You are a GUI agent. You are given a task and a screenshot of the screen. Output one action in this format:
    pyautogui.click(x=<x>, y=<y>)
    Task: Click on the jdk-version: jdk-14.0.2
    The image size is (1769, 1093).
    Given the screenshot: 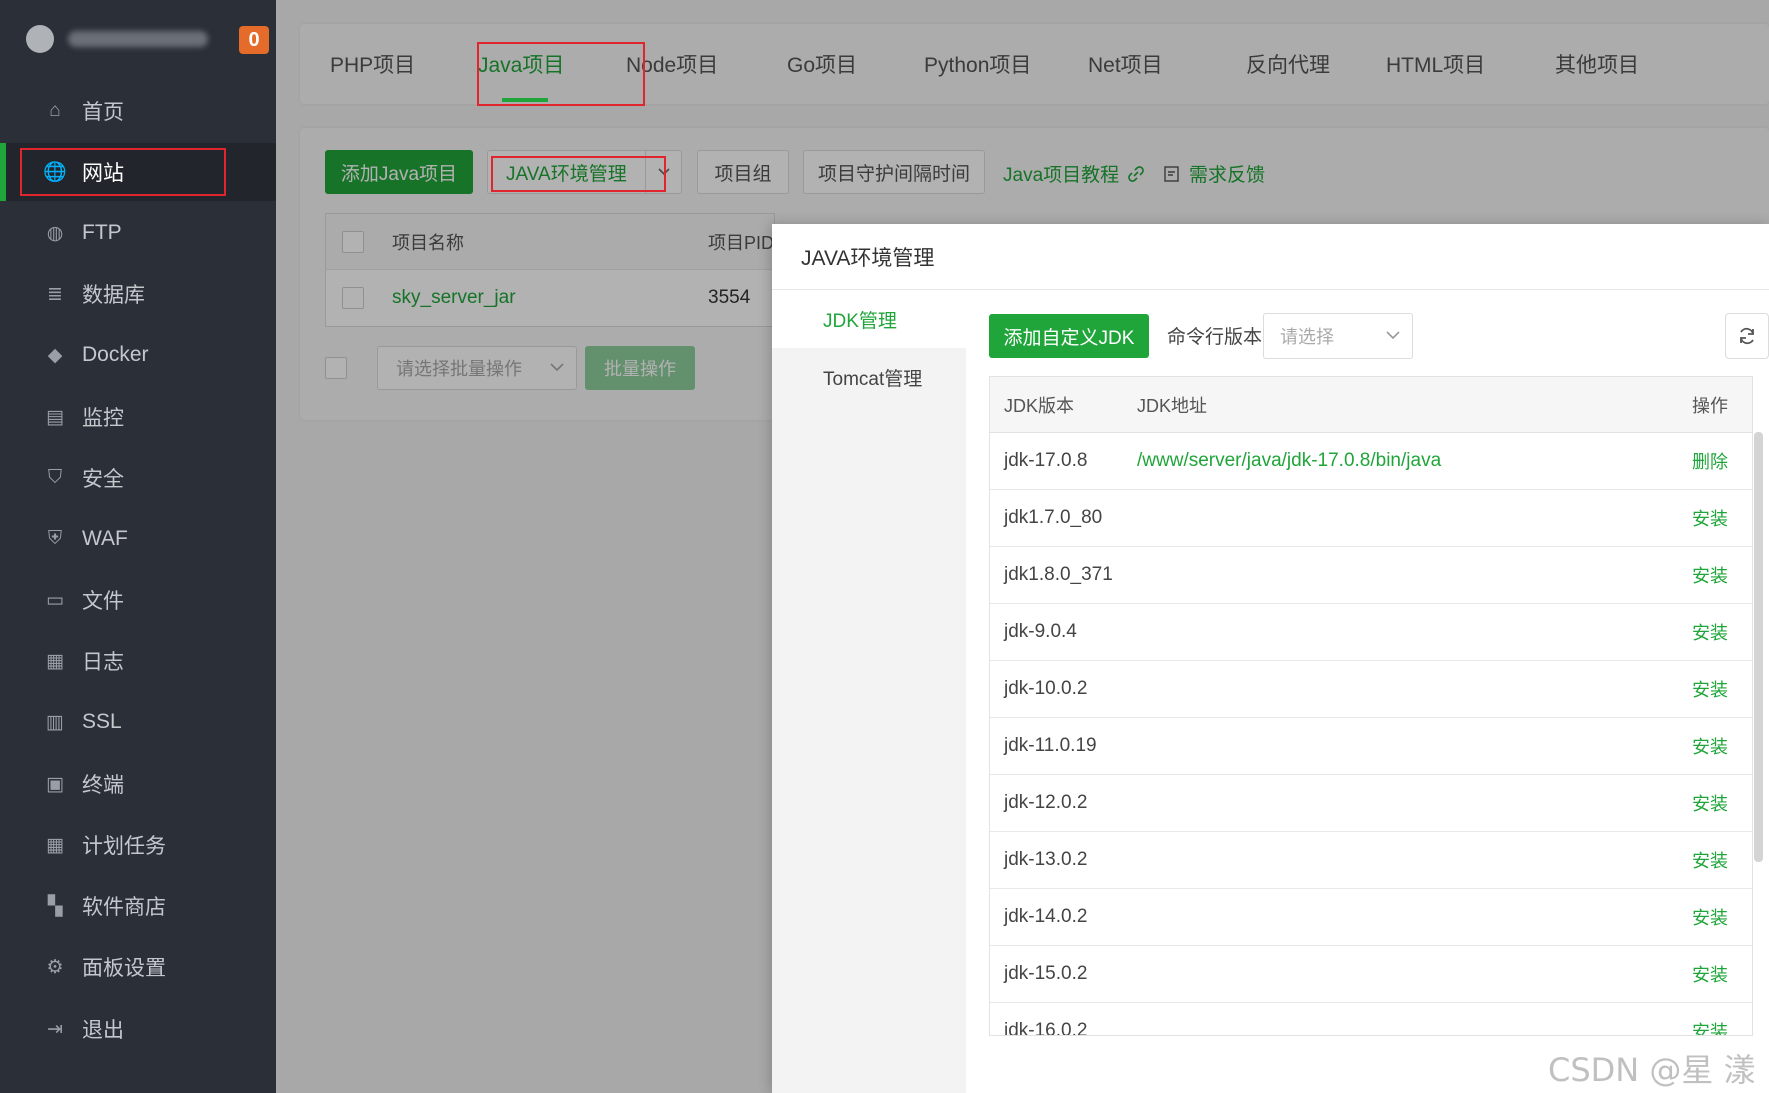 What is the action you would take?
    pyautogui.click(x=1046, y=916)
    